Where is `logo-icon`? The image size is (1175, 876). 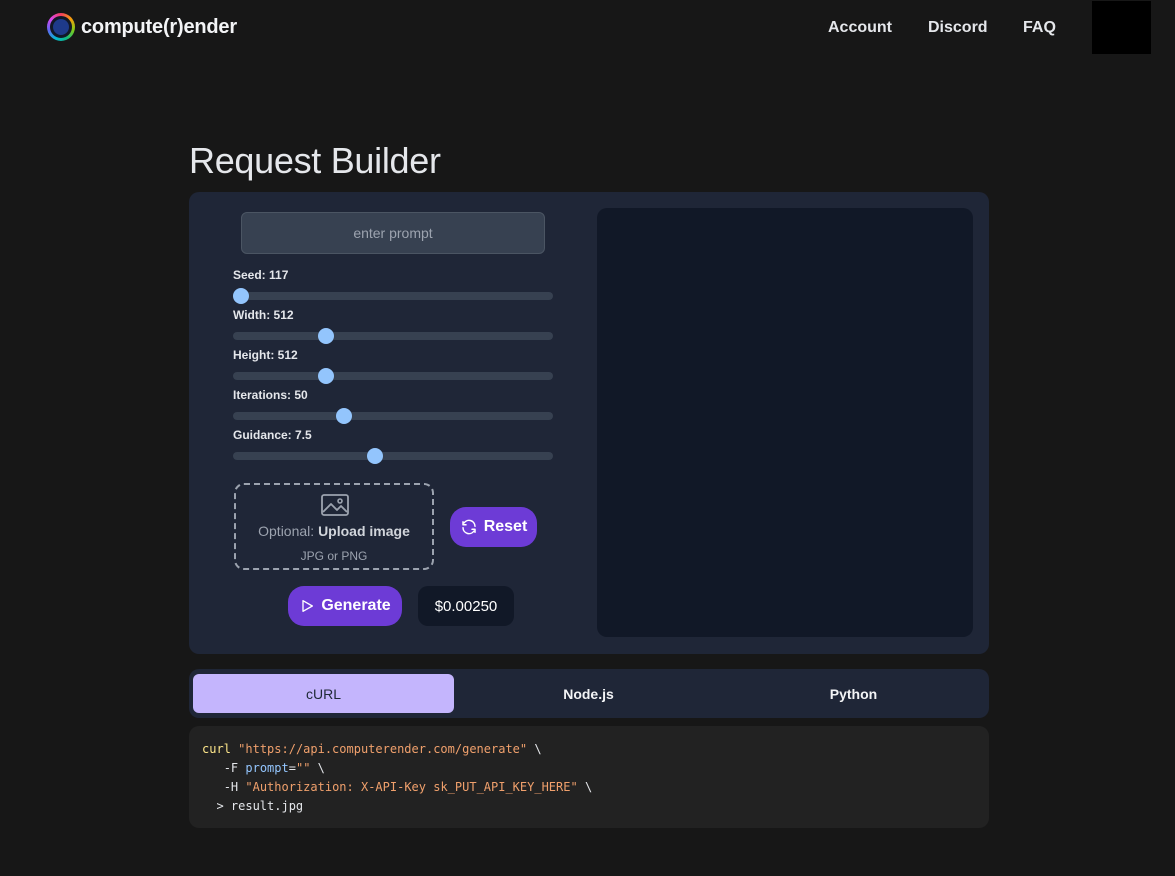 logo-icon is located at coordinates (61, 27).